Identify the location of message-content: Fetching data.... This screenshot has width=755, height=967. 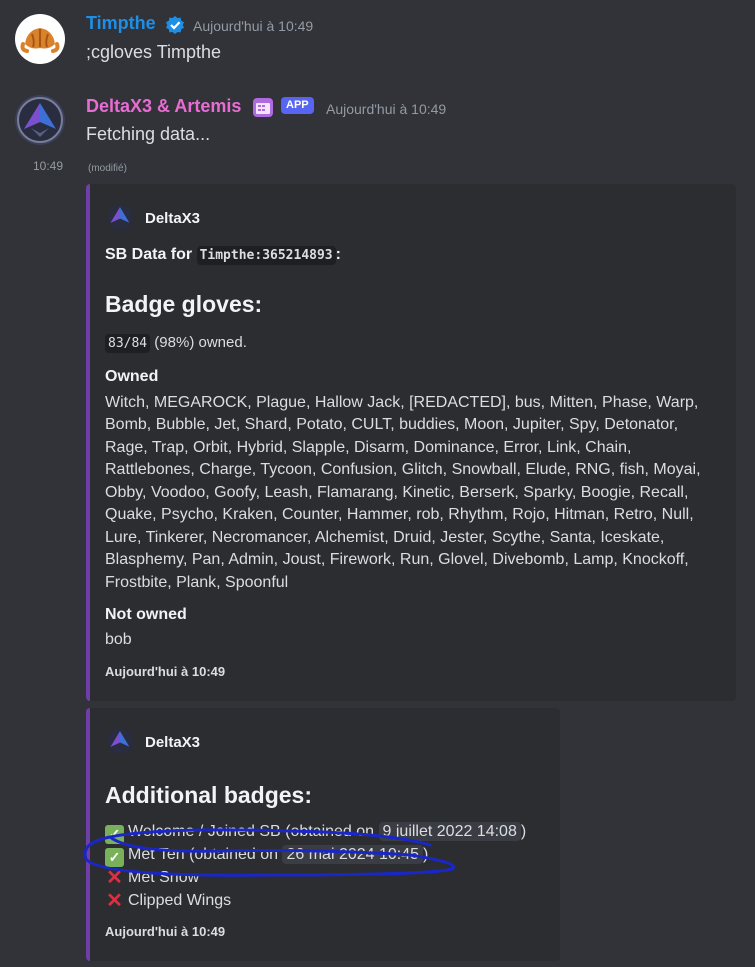
(148, 134).